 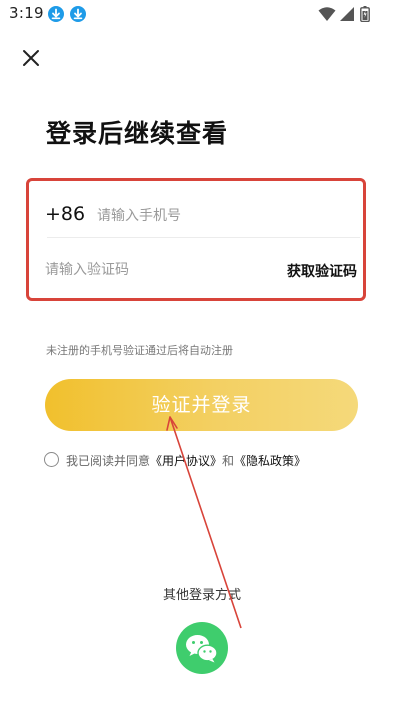 I want to click on user-agreement-link: 《用户协议》, so click(x=186, y=461).